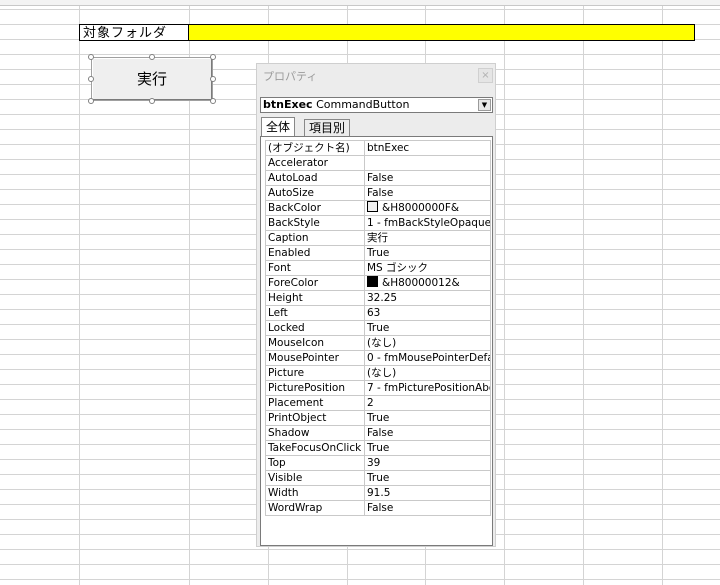  Describe the element at coordinates (213, 57) in the screenshot. I see `resize-handle-top-right` at that location.